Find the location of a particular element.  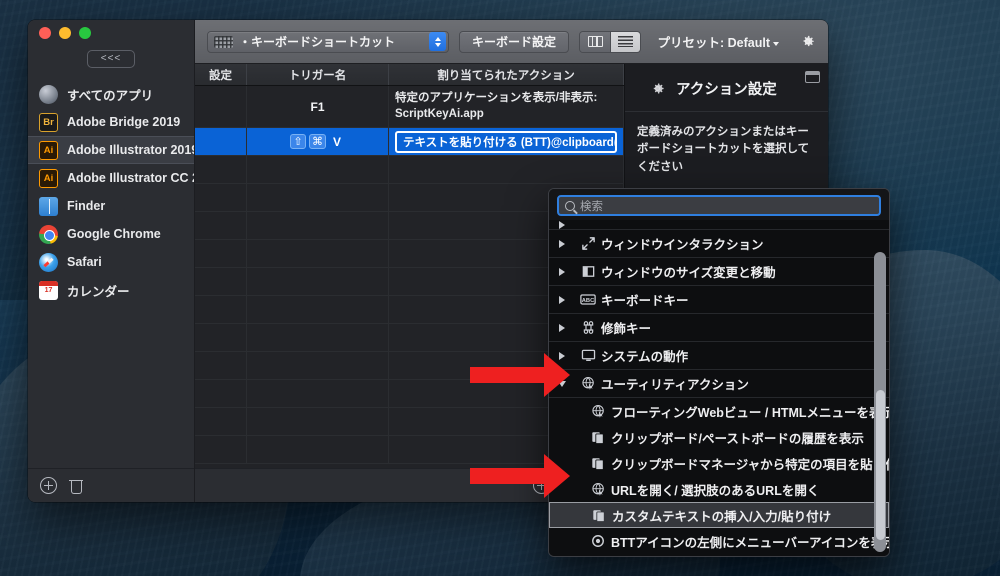

arrow-head is located at coordinates (557, 476).